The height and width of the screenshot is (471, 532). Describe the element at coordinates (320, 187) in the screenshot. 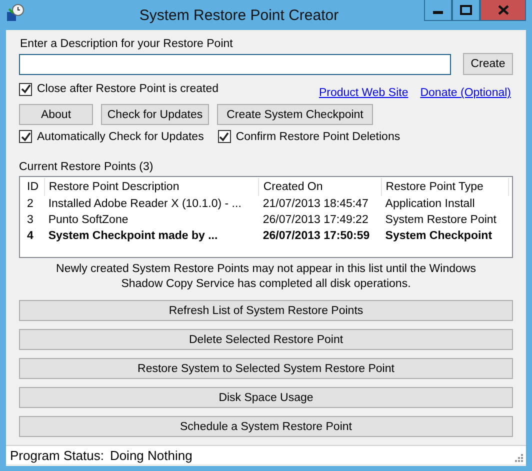

I see `column-header: Created On` at that location.